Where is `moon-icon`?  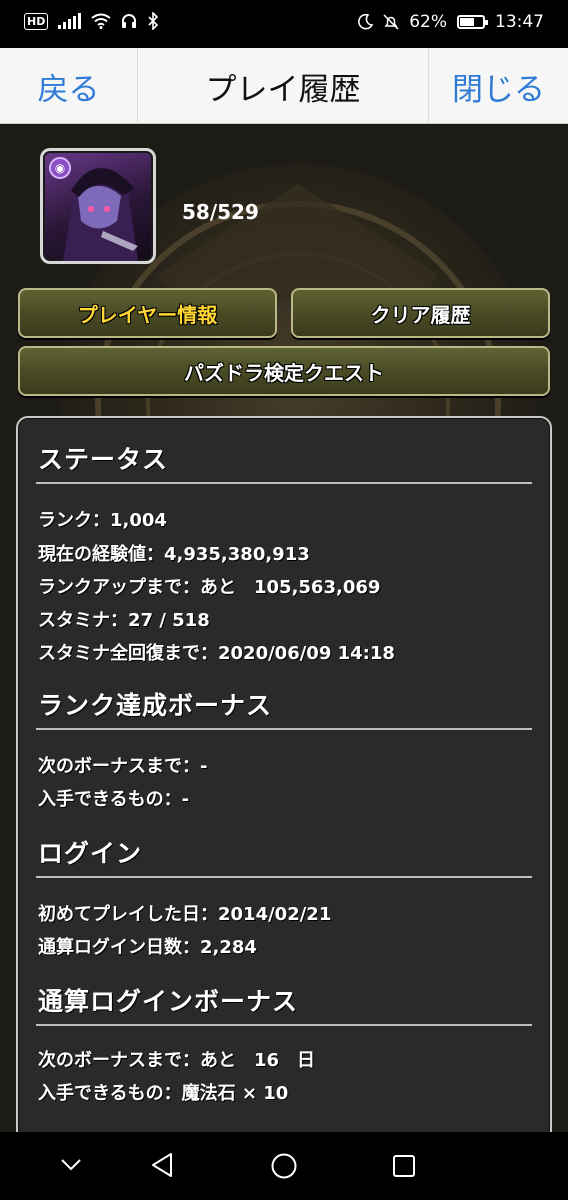
moon-icon is located at coordinates (366, 22).